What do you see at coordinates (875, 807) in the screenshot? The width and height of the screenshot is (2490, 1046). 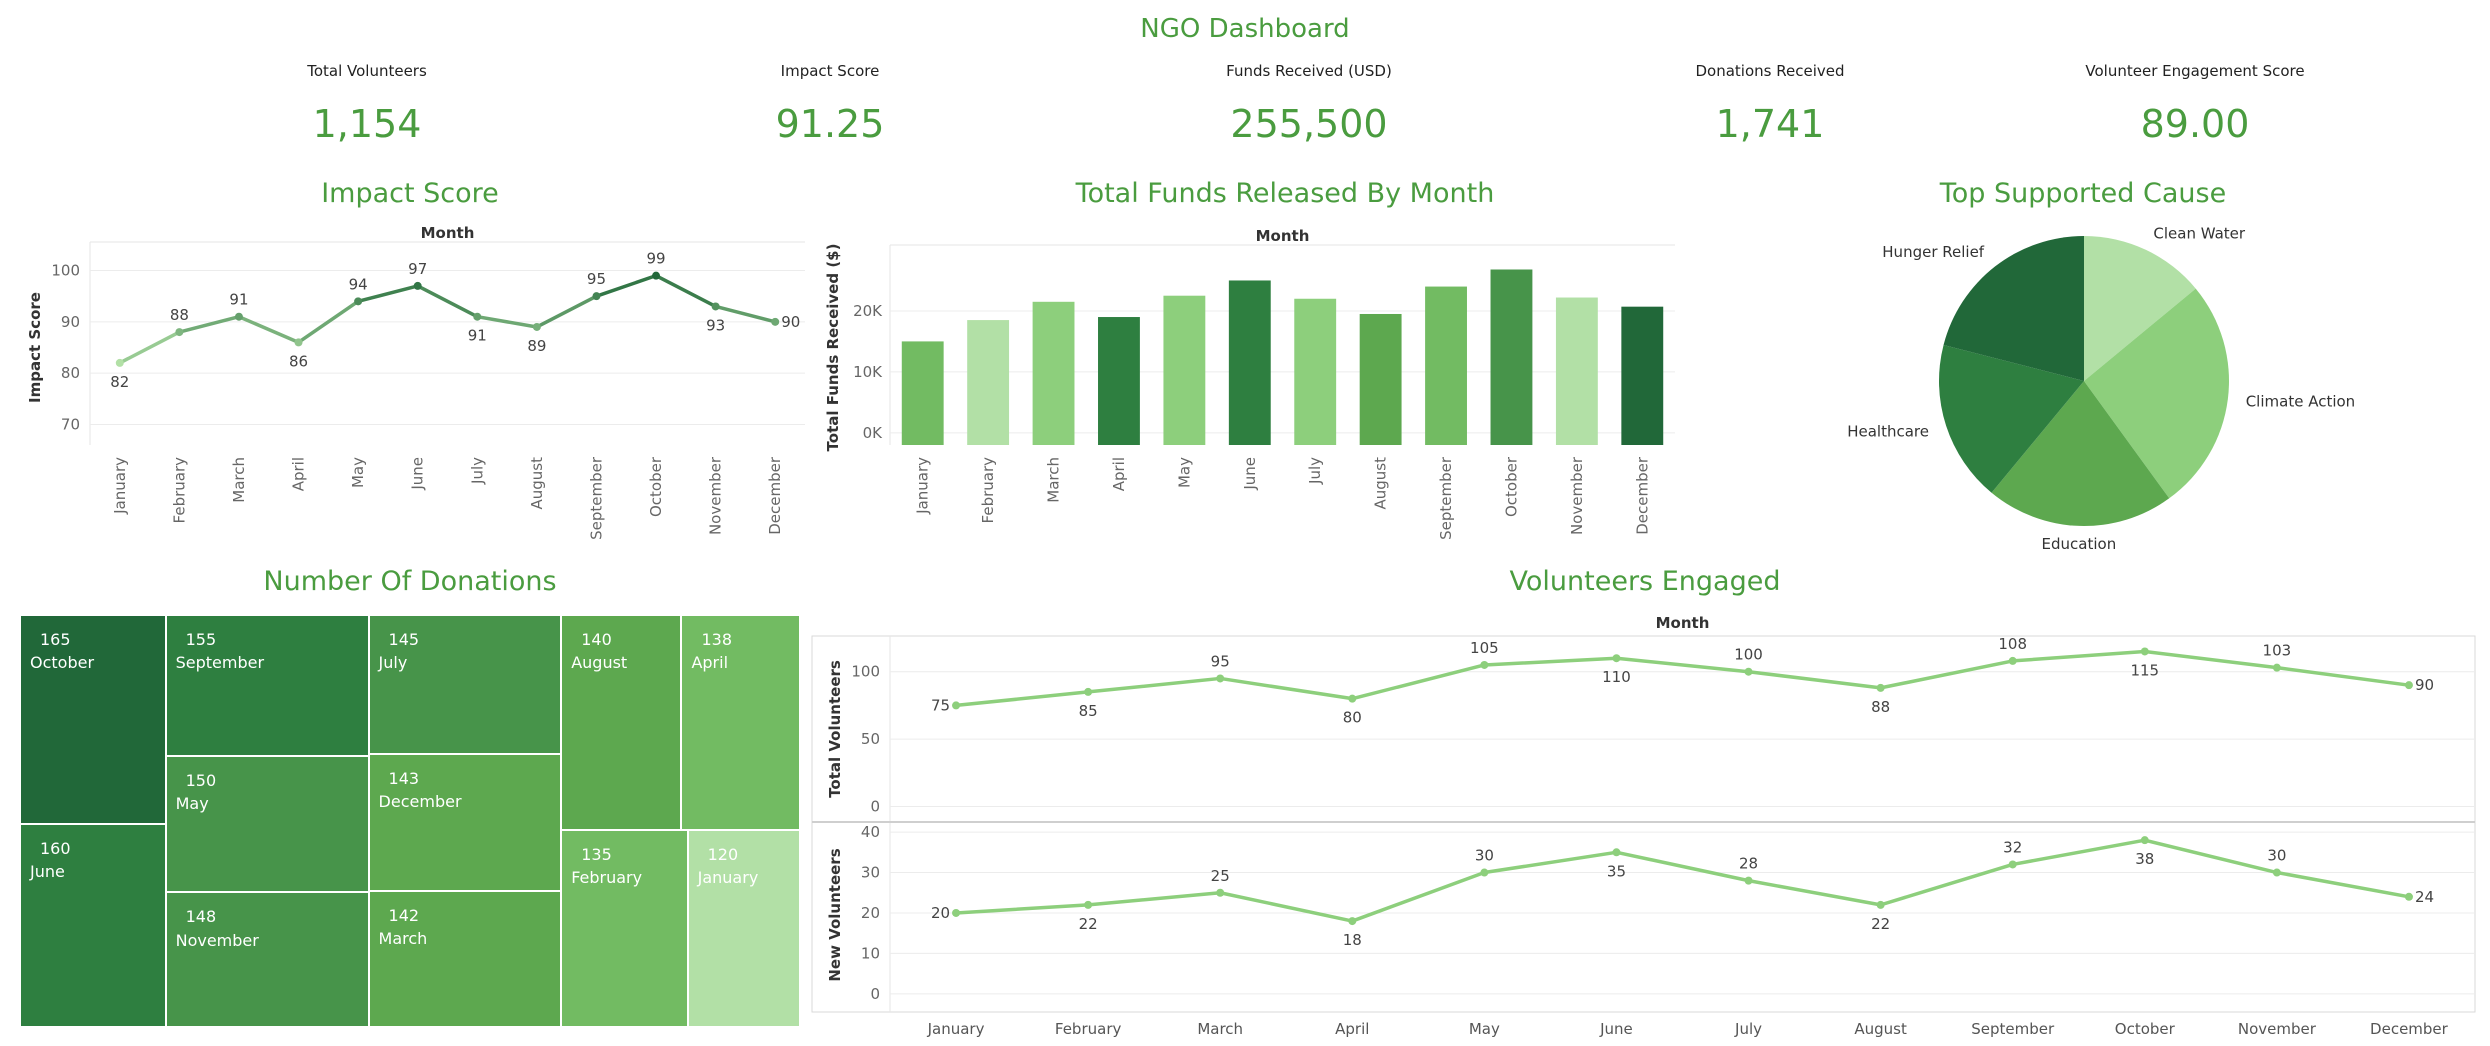 I see `y-tick-label: 0` at bounding box center [875, 807].